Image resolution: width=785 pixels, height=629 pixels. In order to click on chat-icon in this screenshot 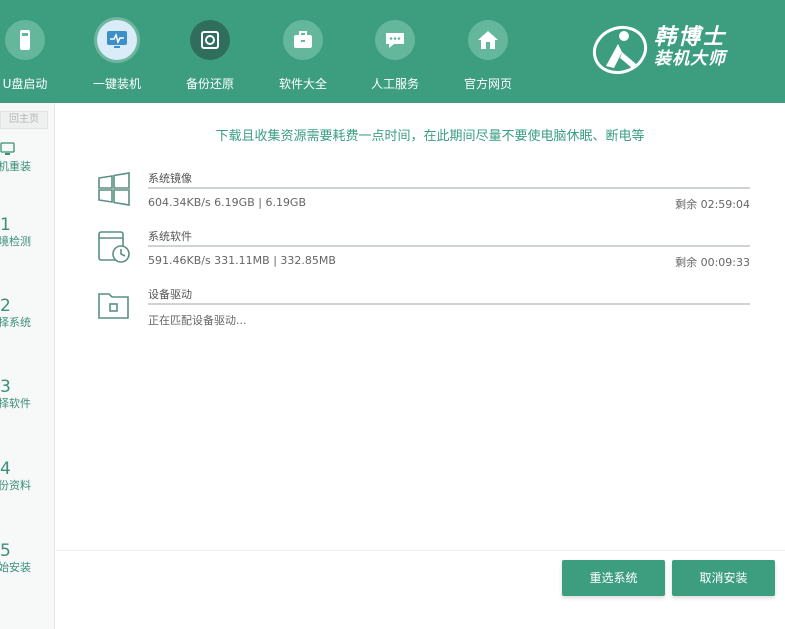, I will do `click(395, 40)`.